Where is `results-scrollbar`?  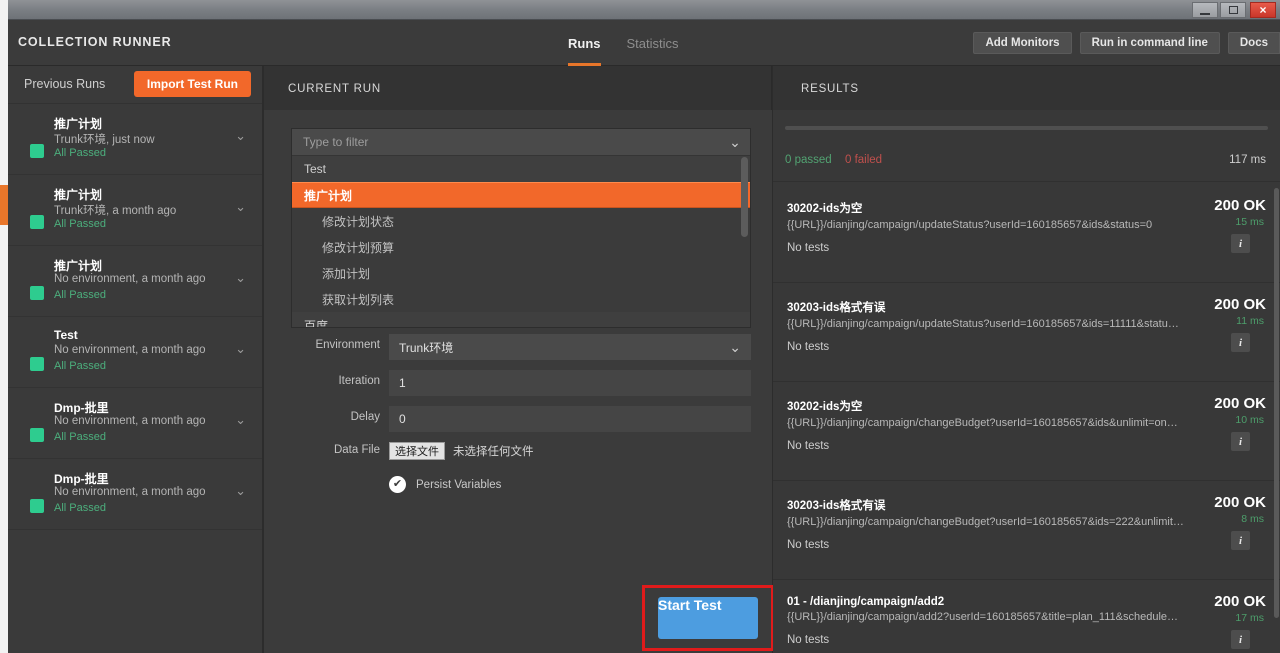 results-scrollbar is located at coordinates (1276, 403).